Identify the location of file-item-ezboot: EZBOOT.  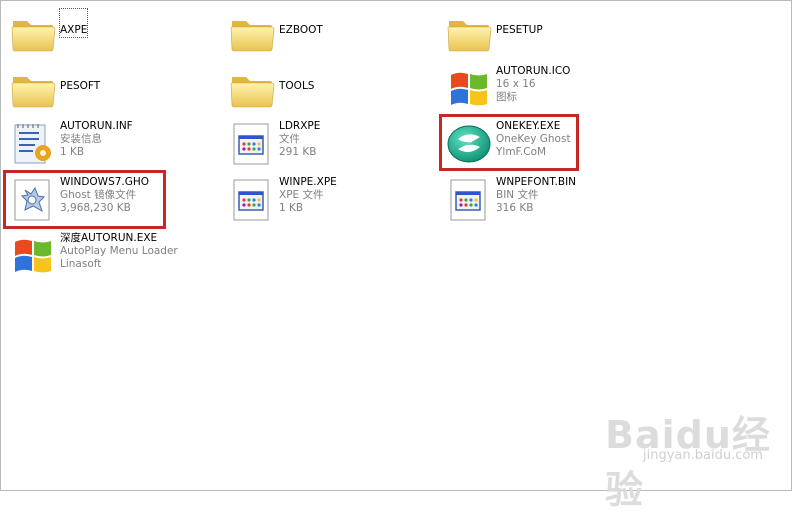
(328, 36).